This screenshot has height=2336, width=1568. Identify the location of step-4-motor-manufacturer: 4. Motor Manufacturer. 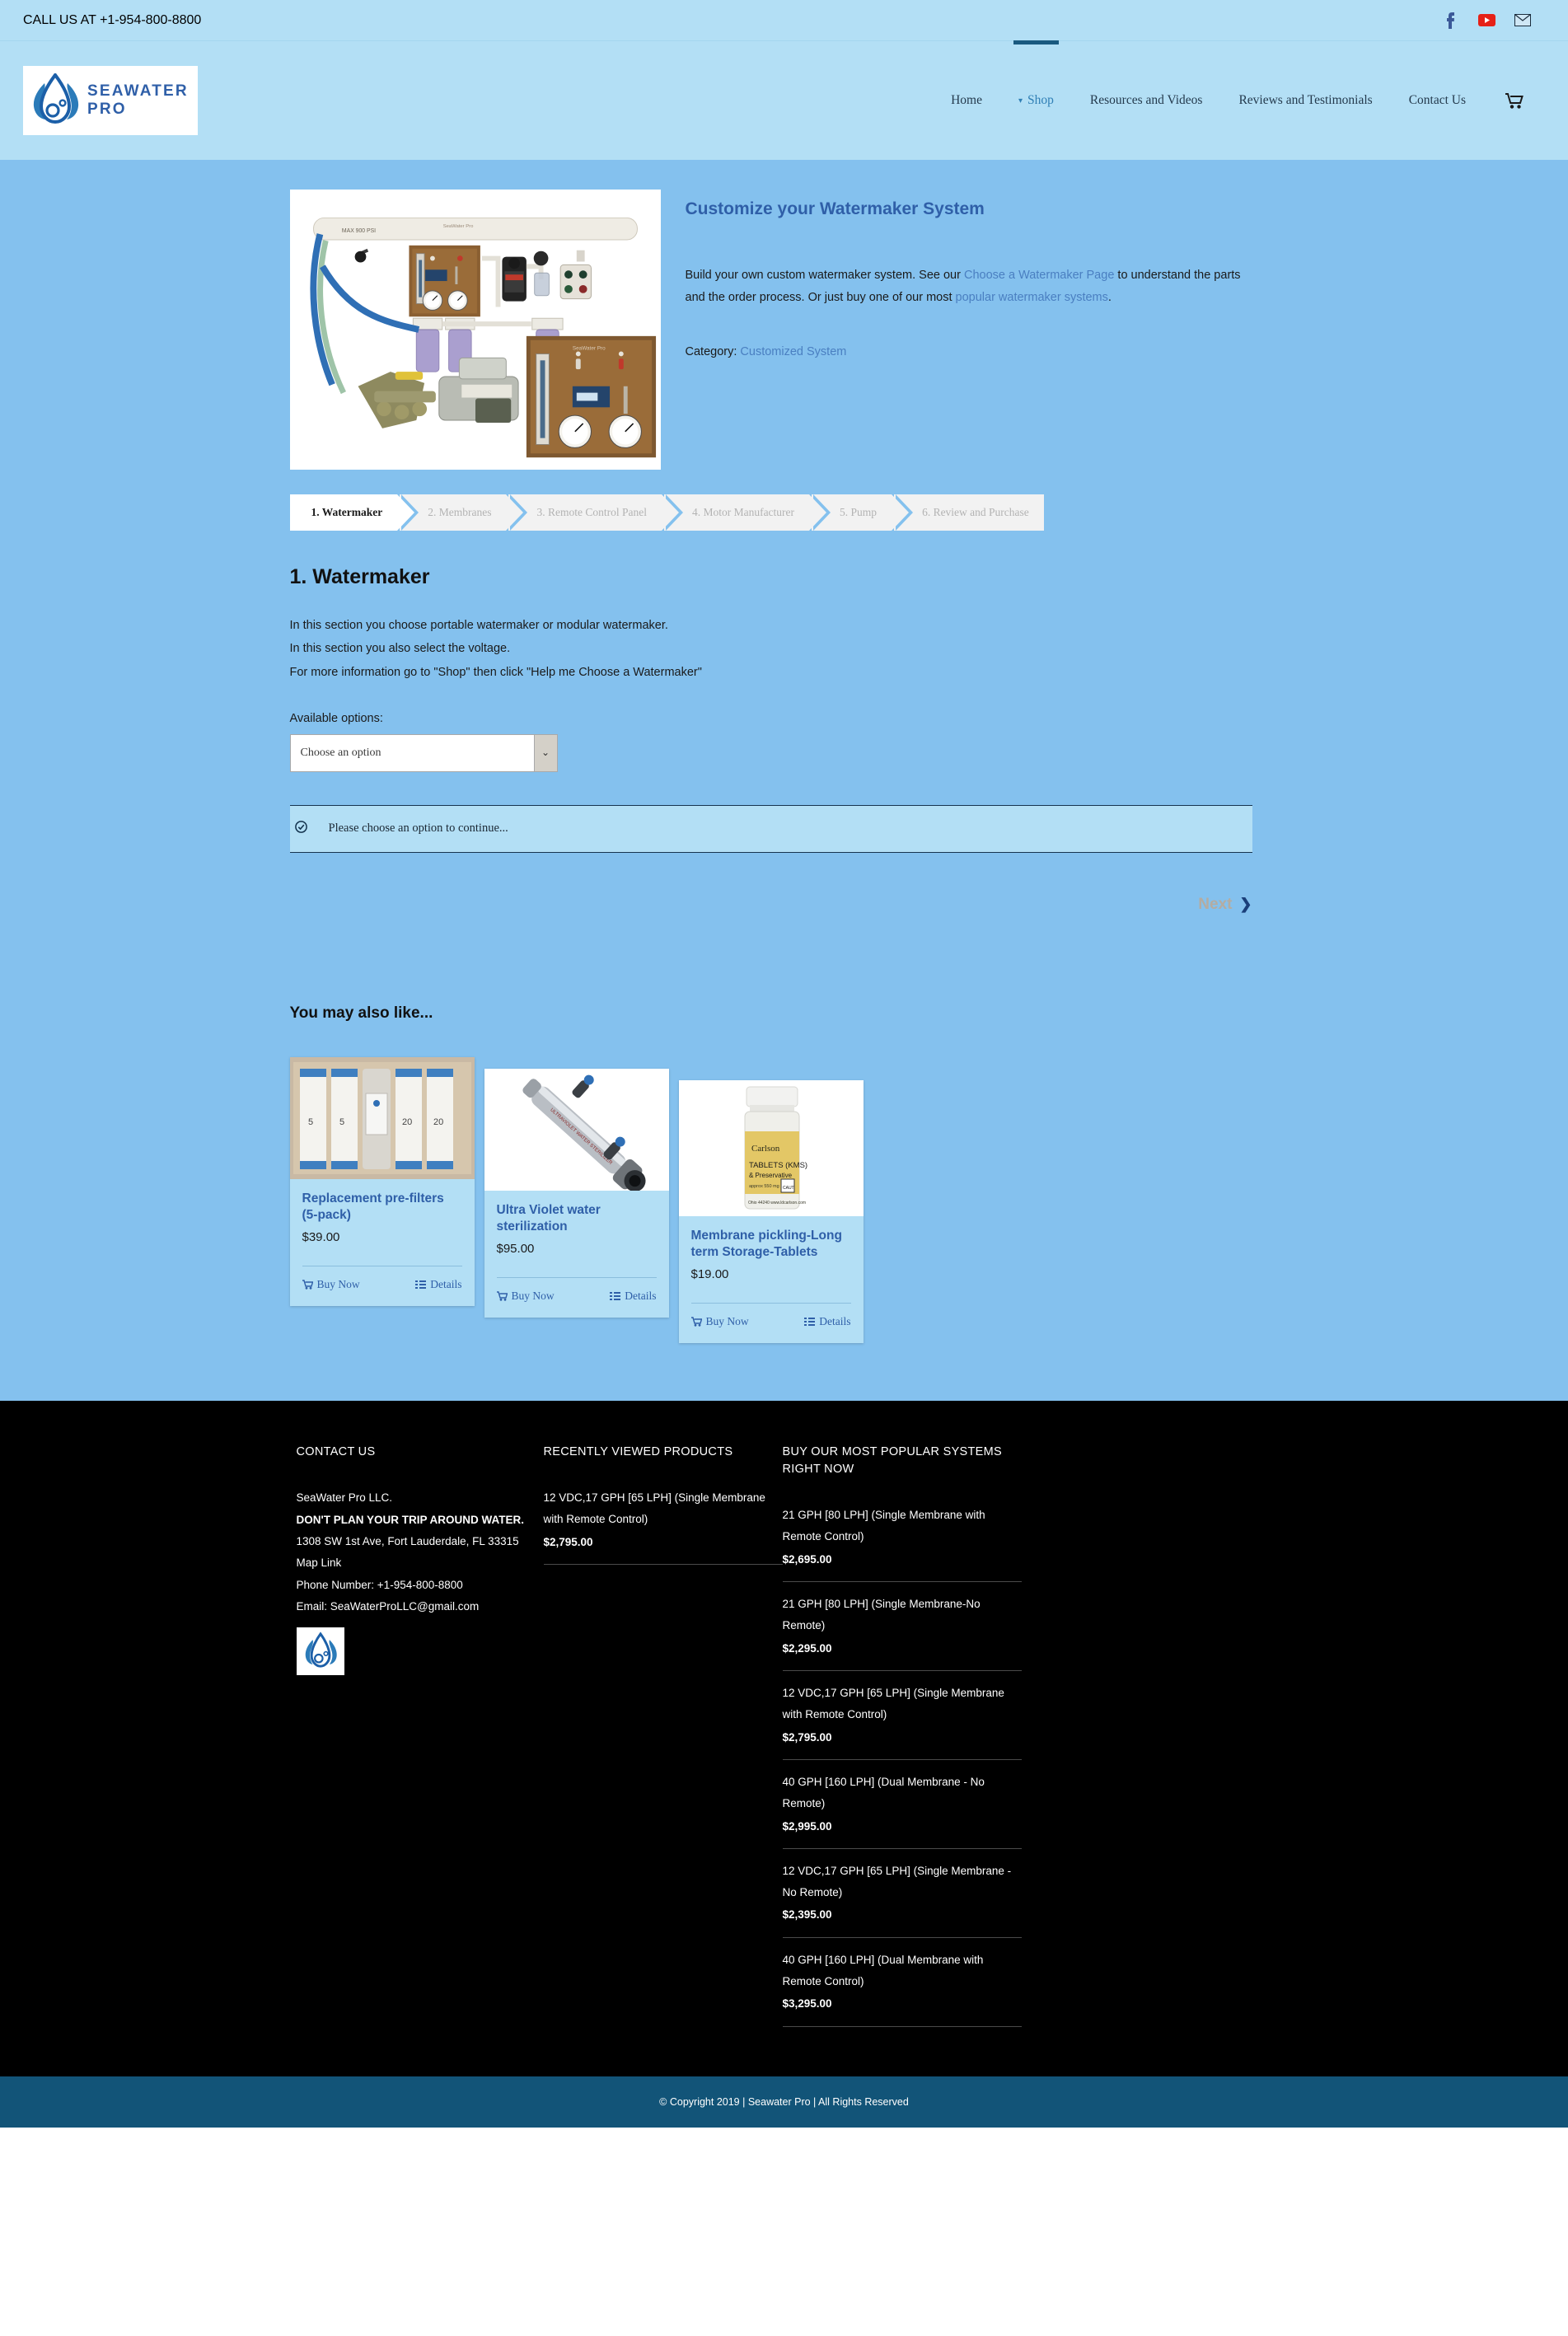
(747, 512).